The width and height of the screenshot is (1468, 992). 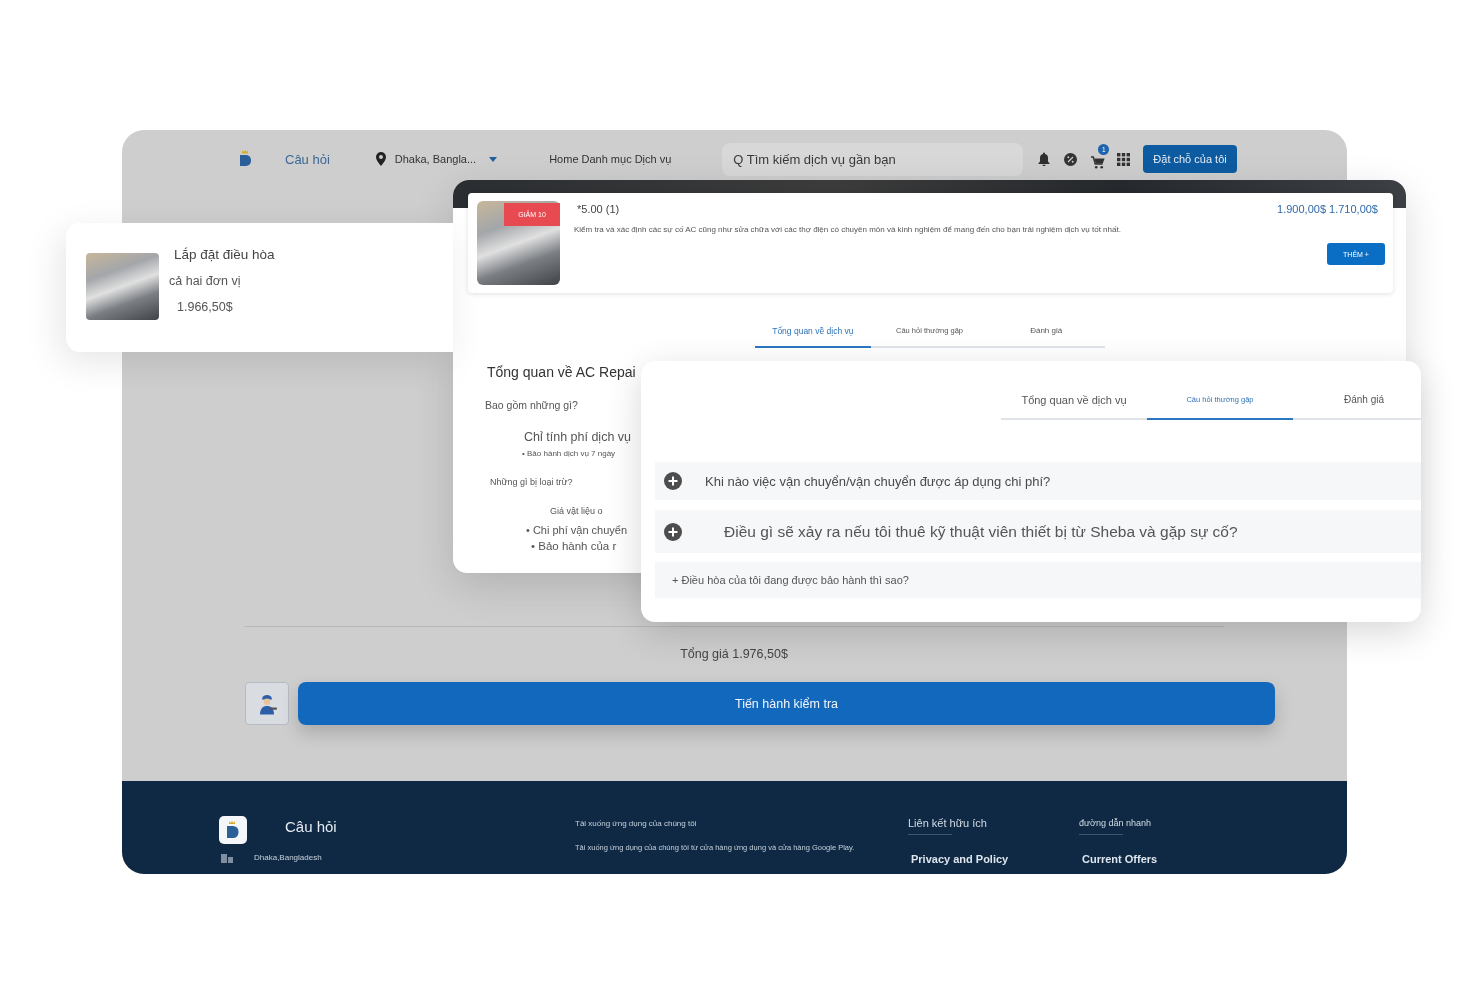 I want to click on list-item: • Bảo hành của r, so click(x=574, y=546).